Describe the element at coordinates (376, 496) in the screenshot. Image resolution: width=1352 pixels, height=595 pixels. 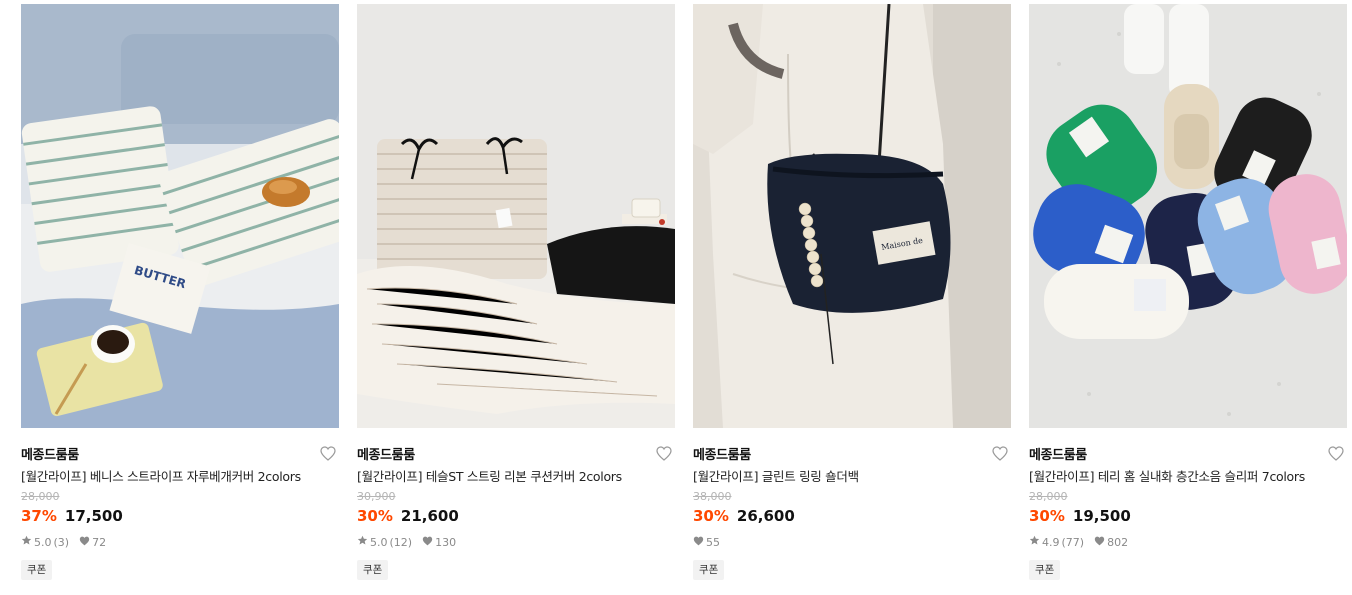
I see `original-price: 30,900` at that location.